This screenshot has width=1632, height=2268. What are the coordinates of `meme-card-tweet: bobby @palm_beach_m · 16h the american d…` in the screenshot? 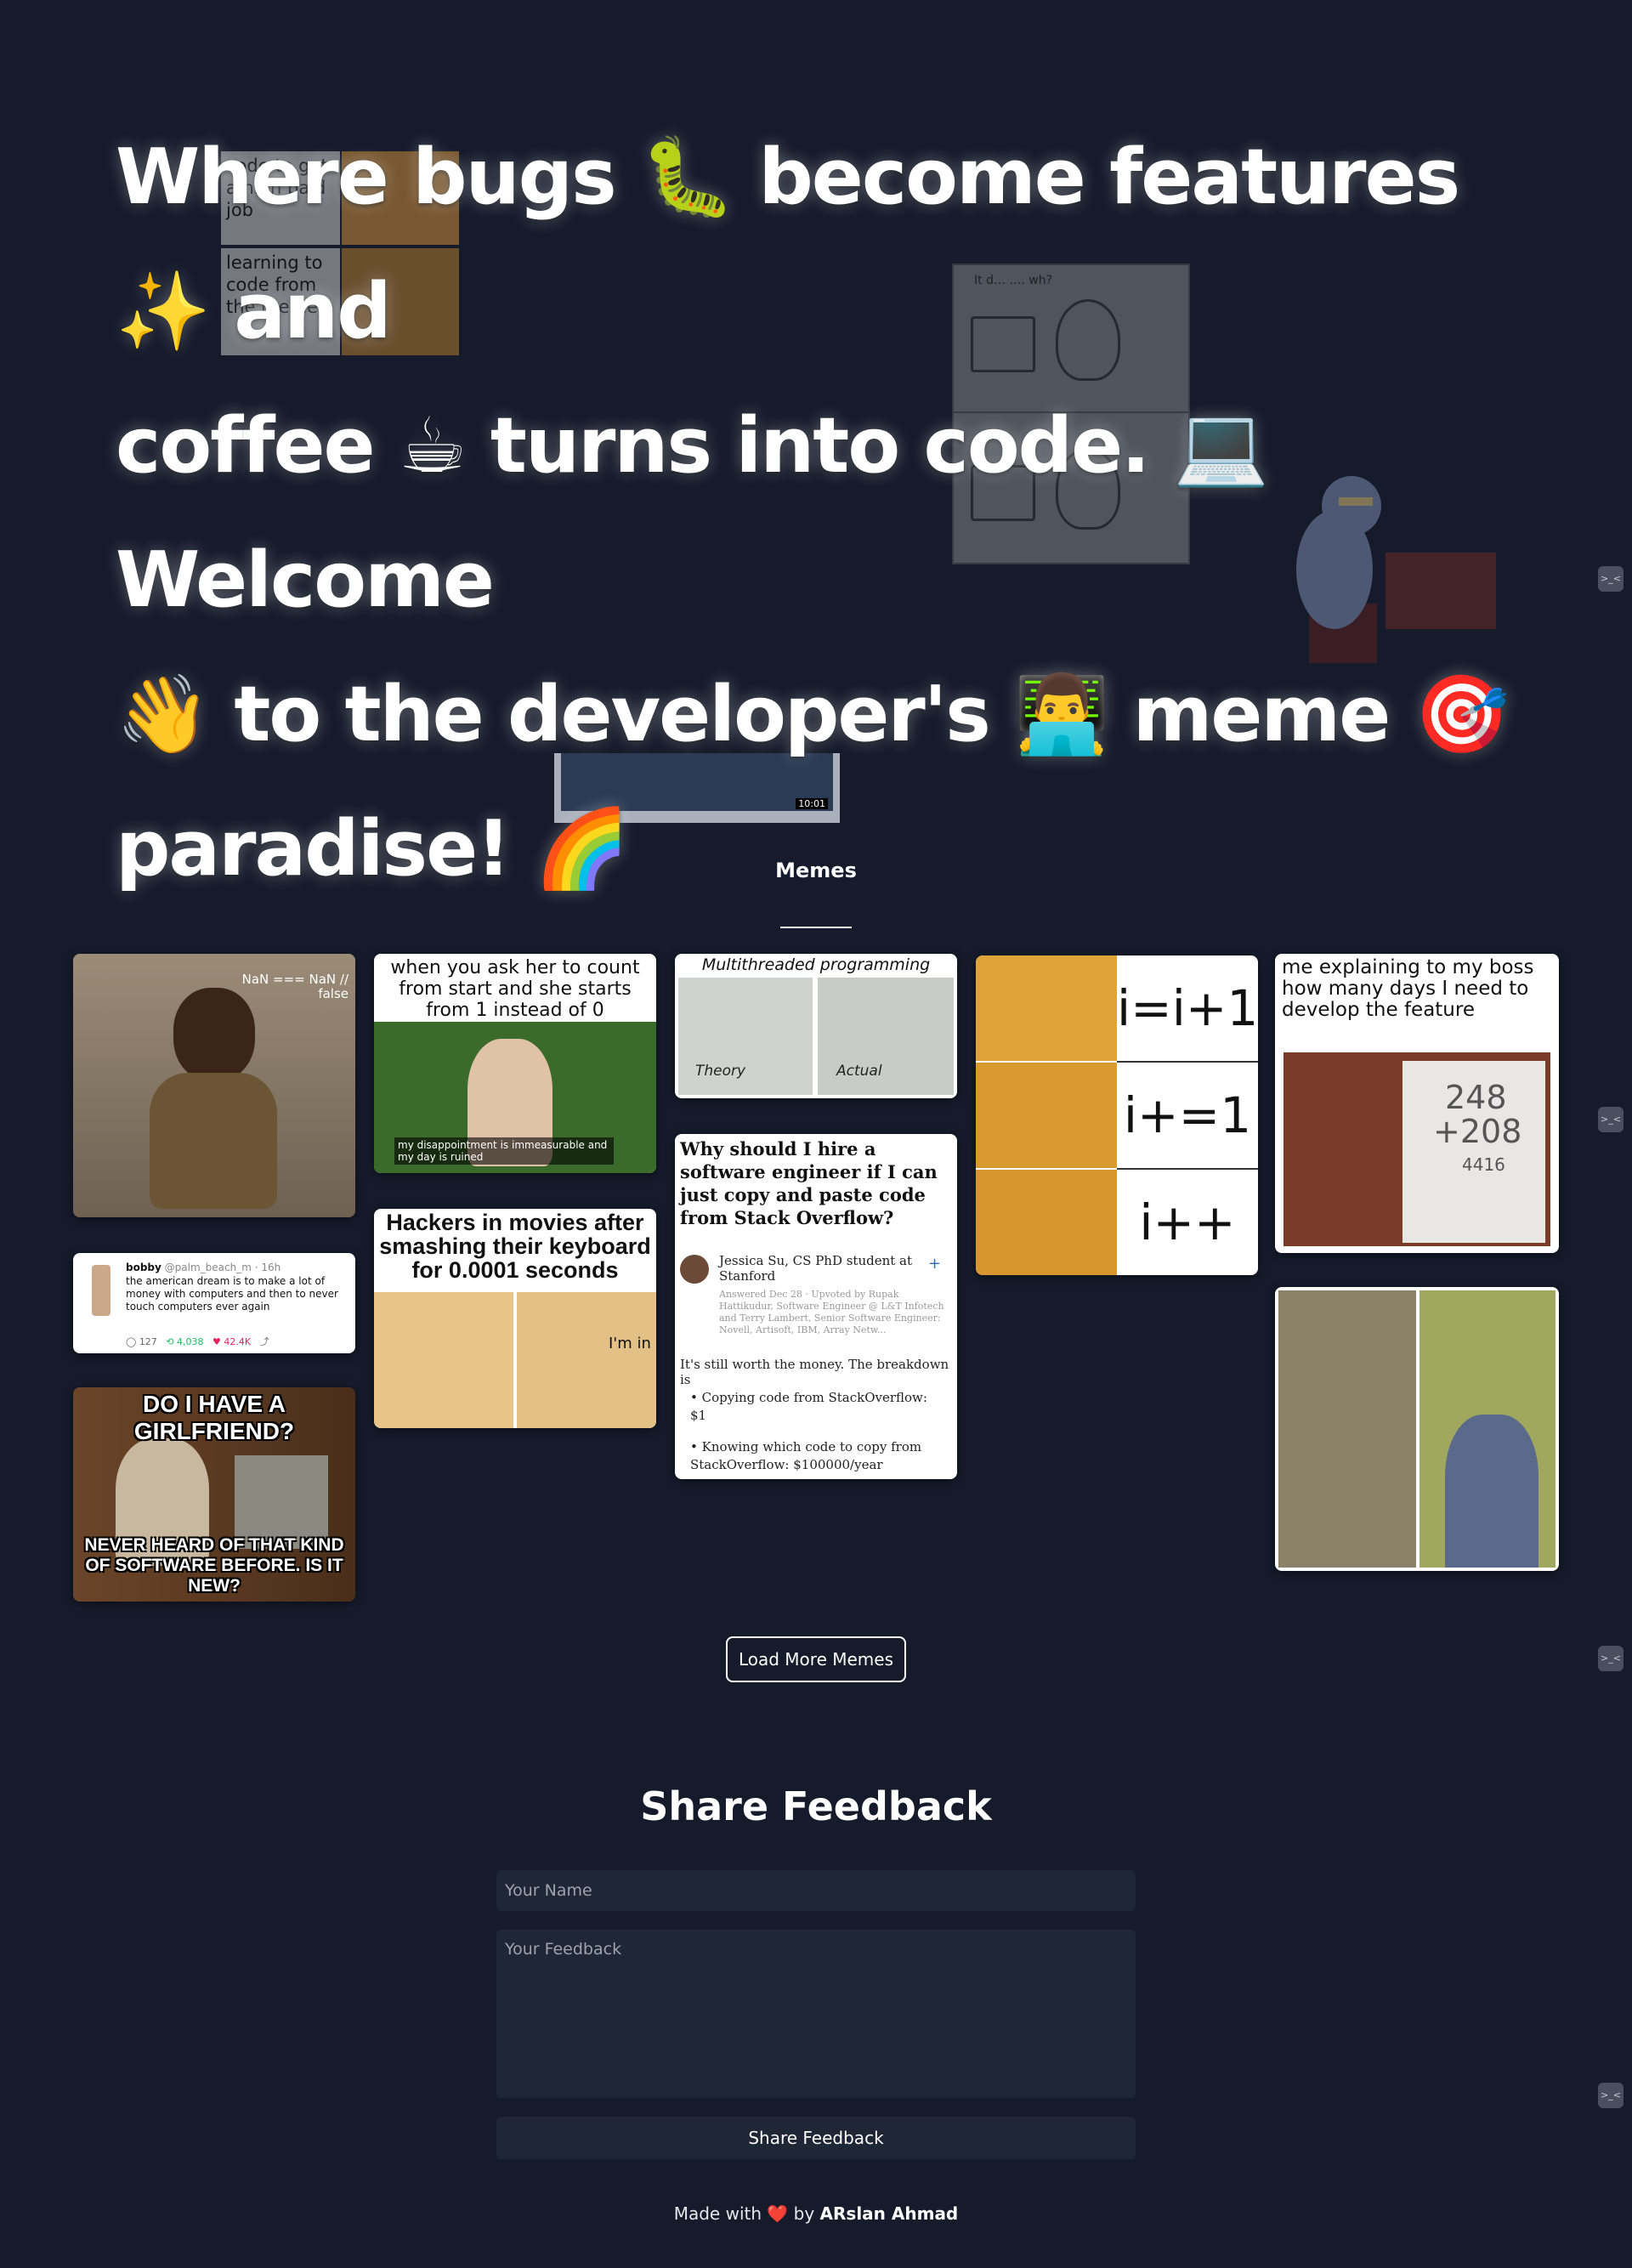 It's located at (214, 1303).